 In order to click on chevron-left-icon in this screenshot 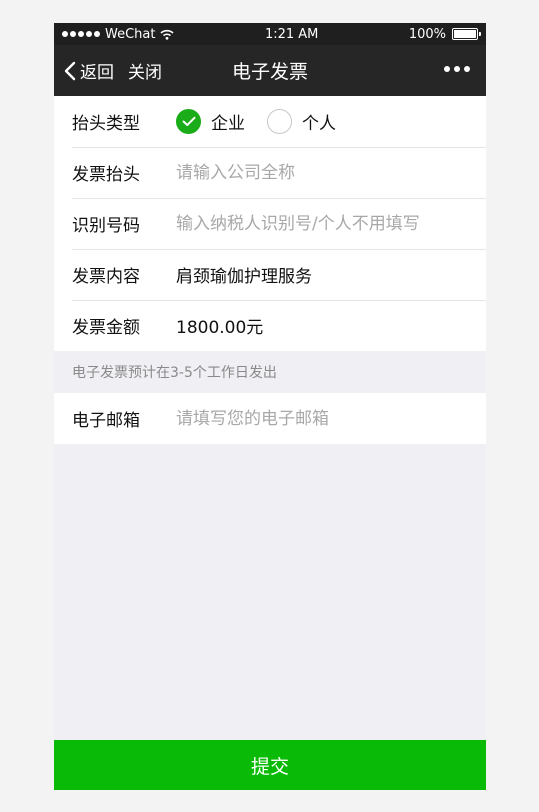, I will do `click(70, 70)`.